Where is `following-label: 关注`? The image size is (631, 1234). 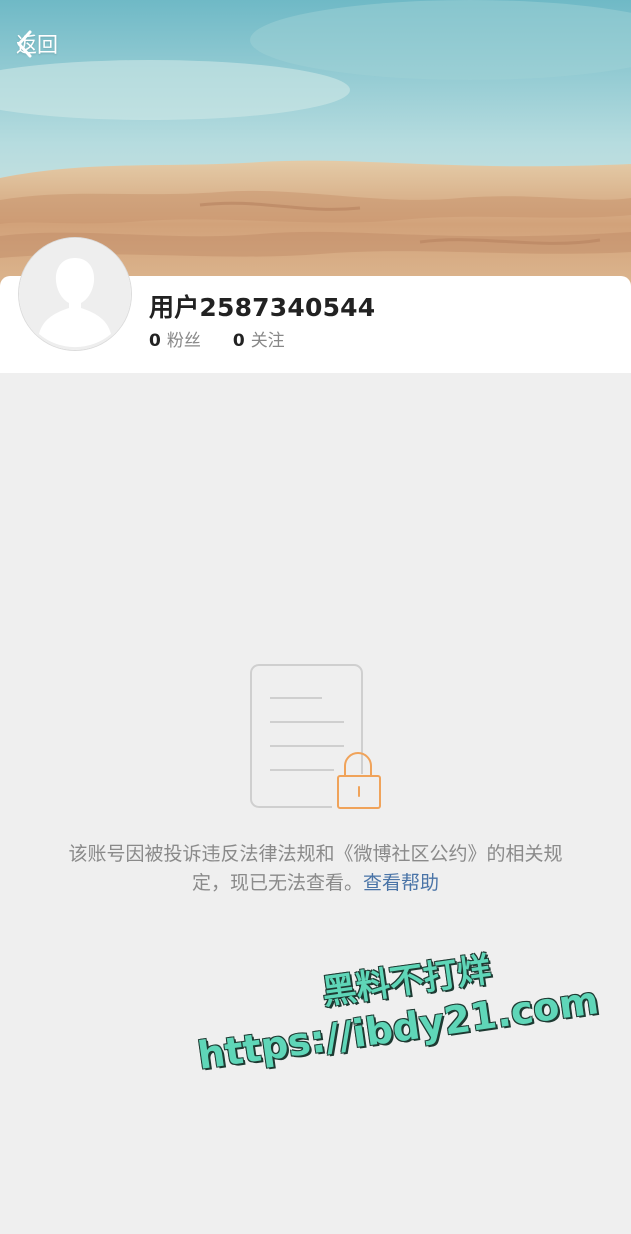 following-label: 关注 is located at coordinates (267, 341).